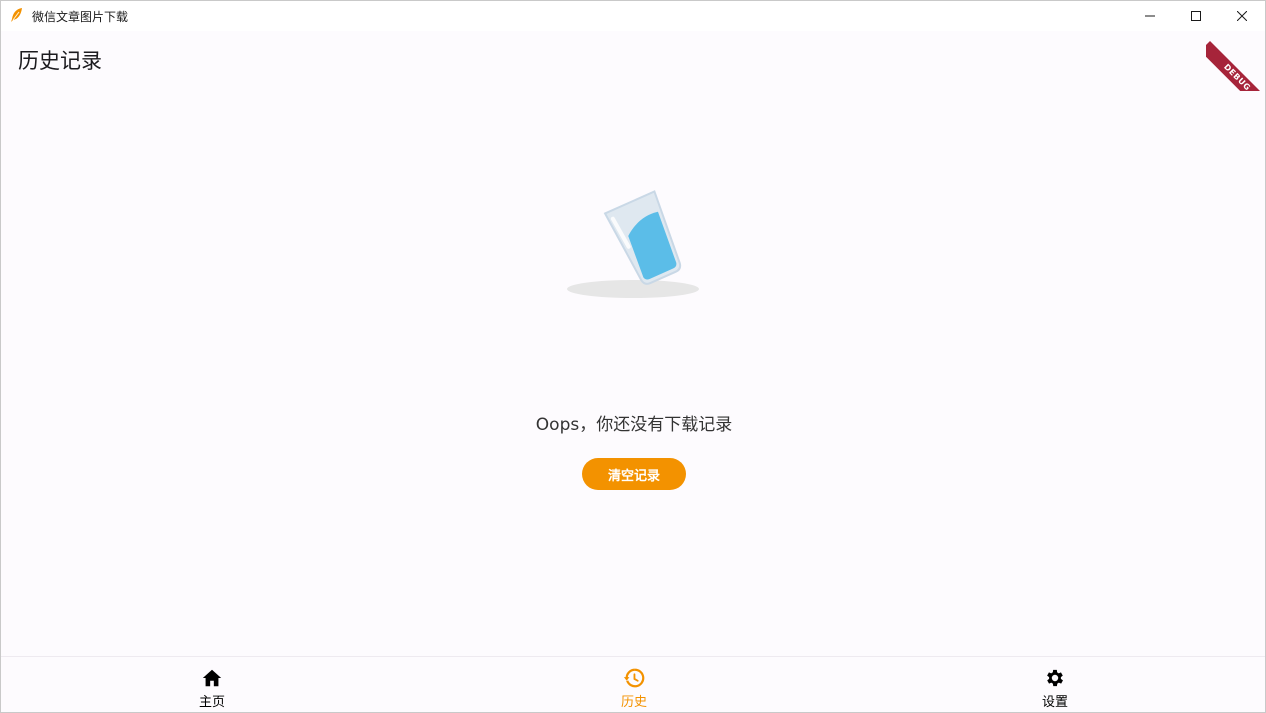 The image size is (1266, 713). Describe the element at coordinates (634, 425) in the screenshot. I see `empty-message: Oops，你还没有下载记录` at that location.